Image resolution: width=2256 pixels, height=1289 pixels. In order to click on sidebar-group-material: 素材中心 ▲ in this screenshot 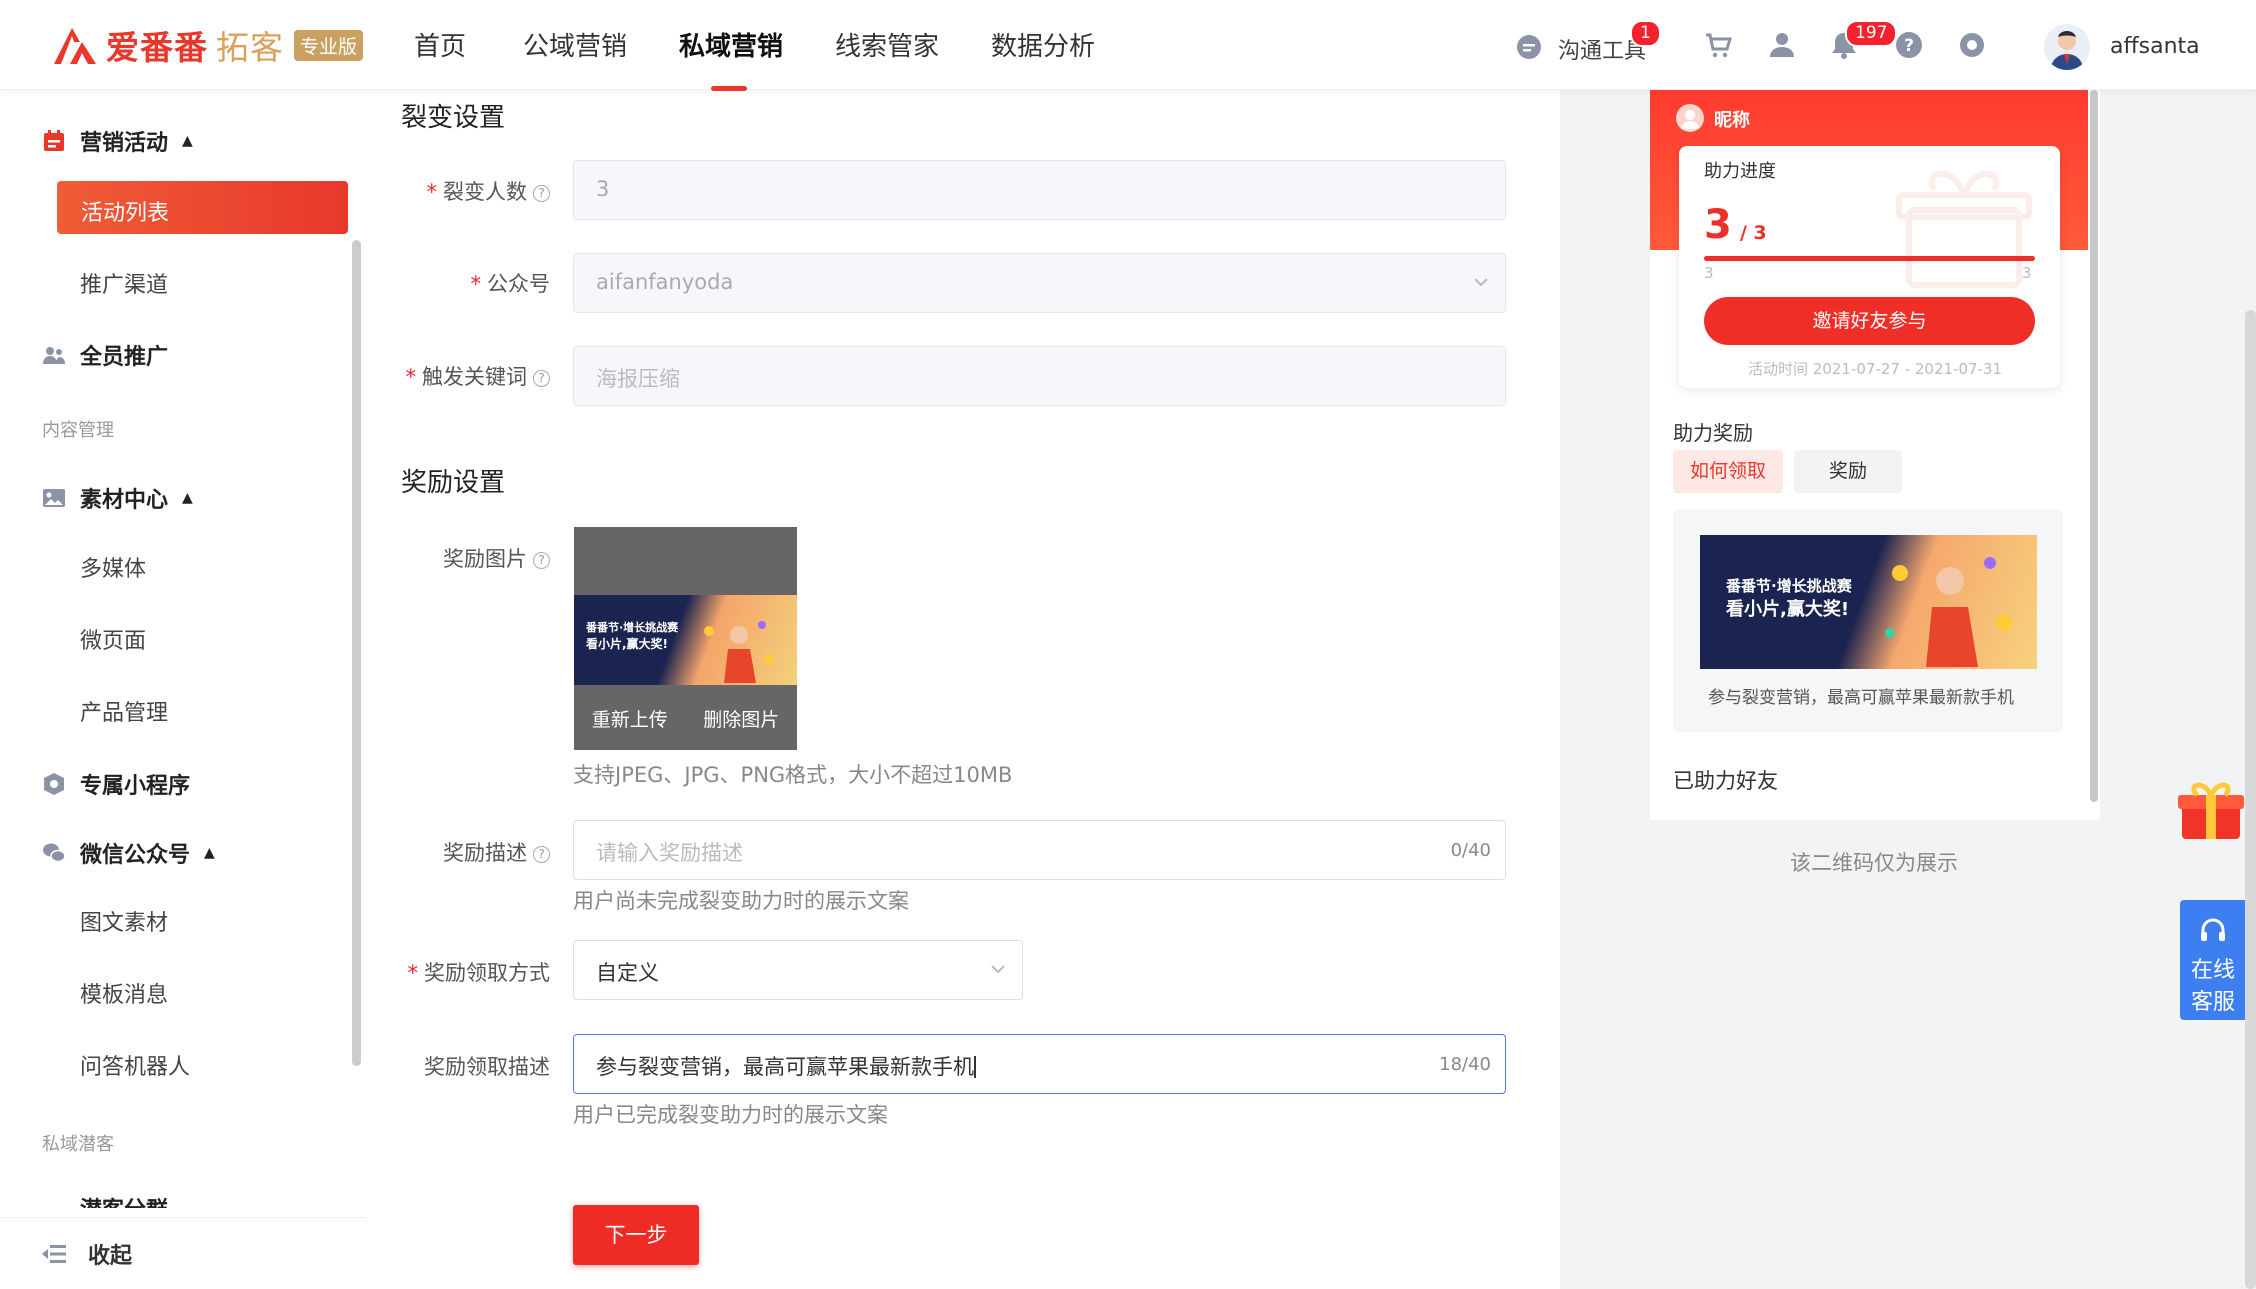, I will do `click(117, 498)`.